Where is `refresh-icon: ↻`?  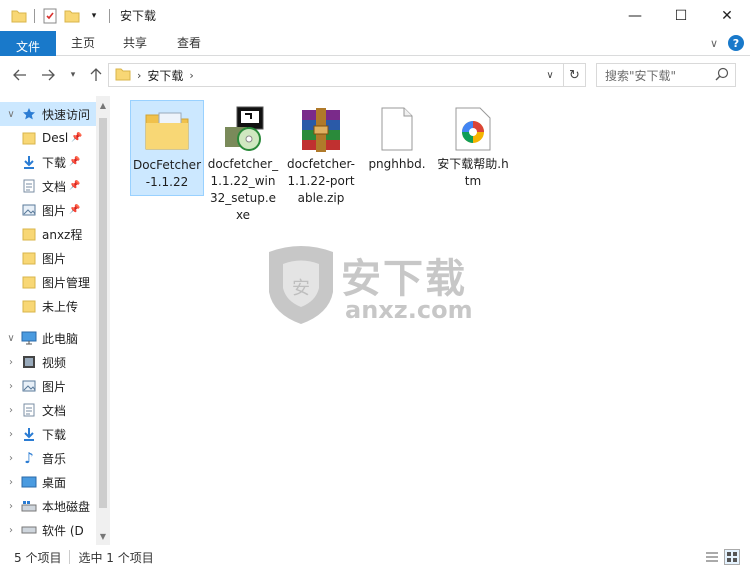
refresh-icon: ↻ is located at coordinates (574, 75).